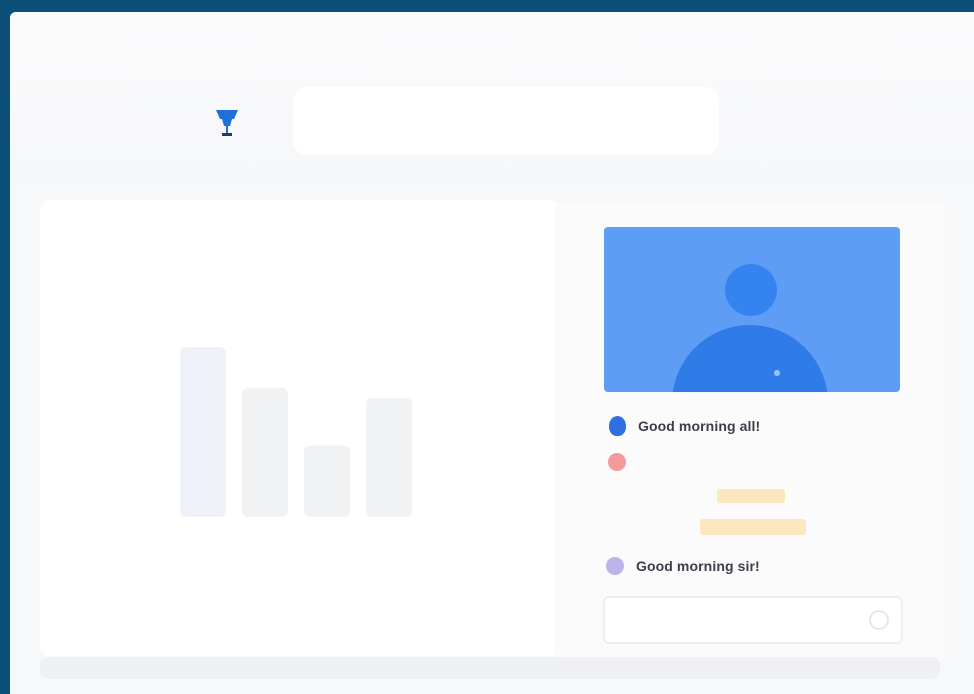  What do you see at coordinates (698, 566) in the screenshot?
I see `chat-message-text: Good morning sir!` at bounding box center [698, 566].